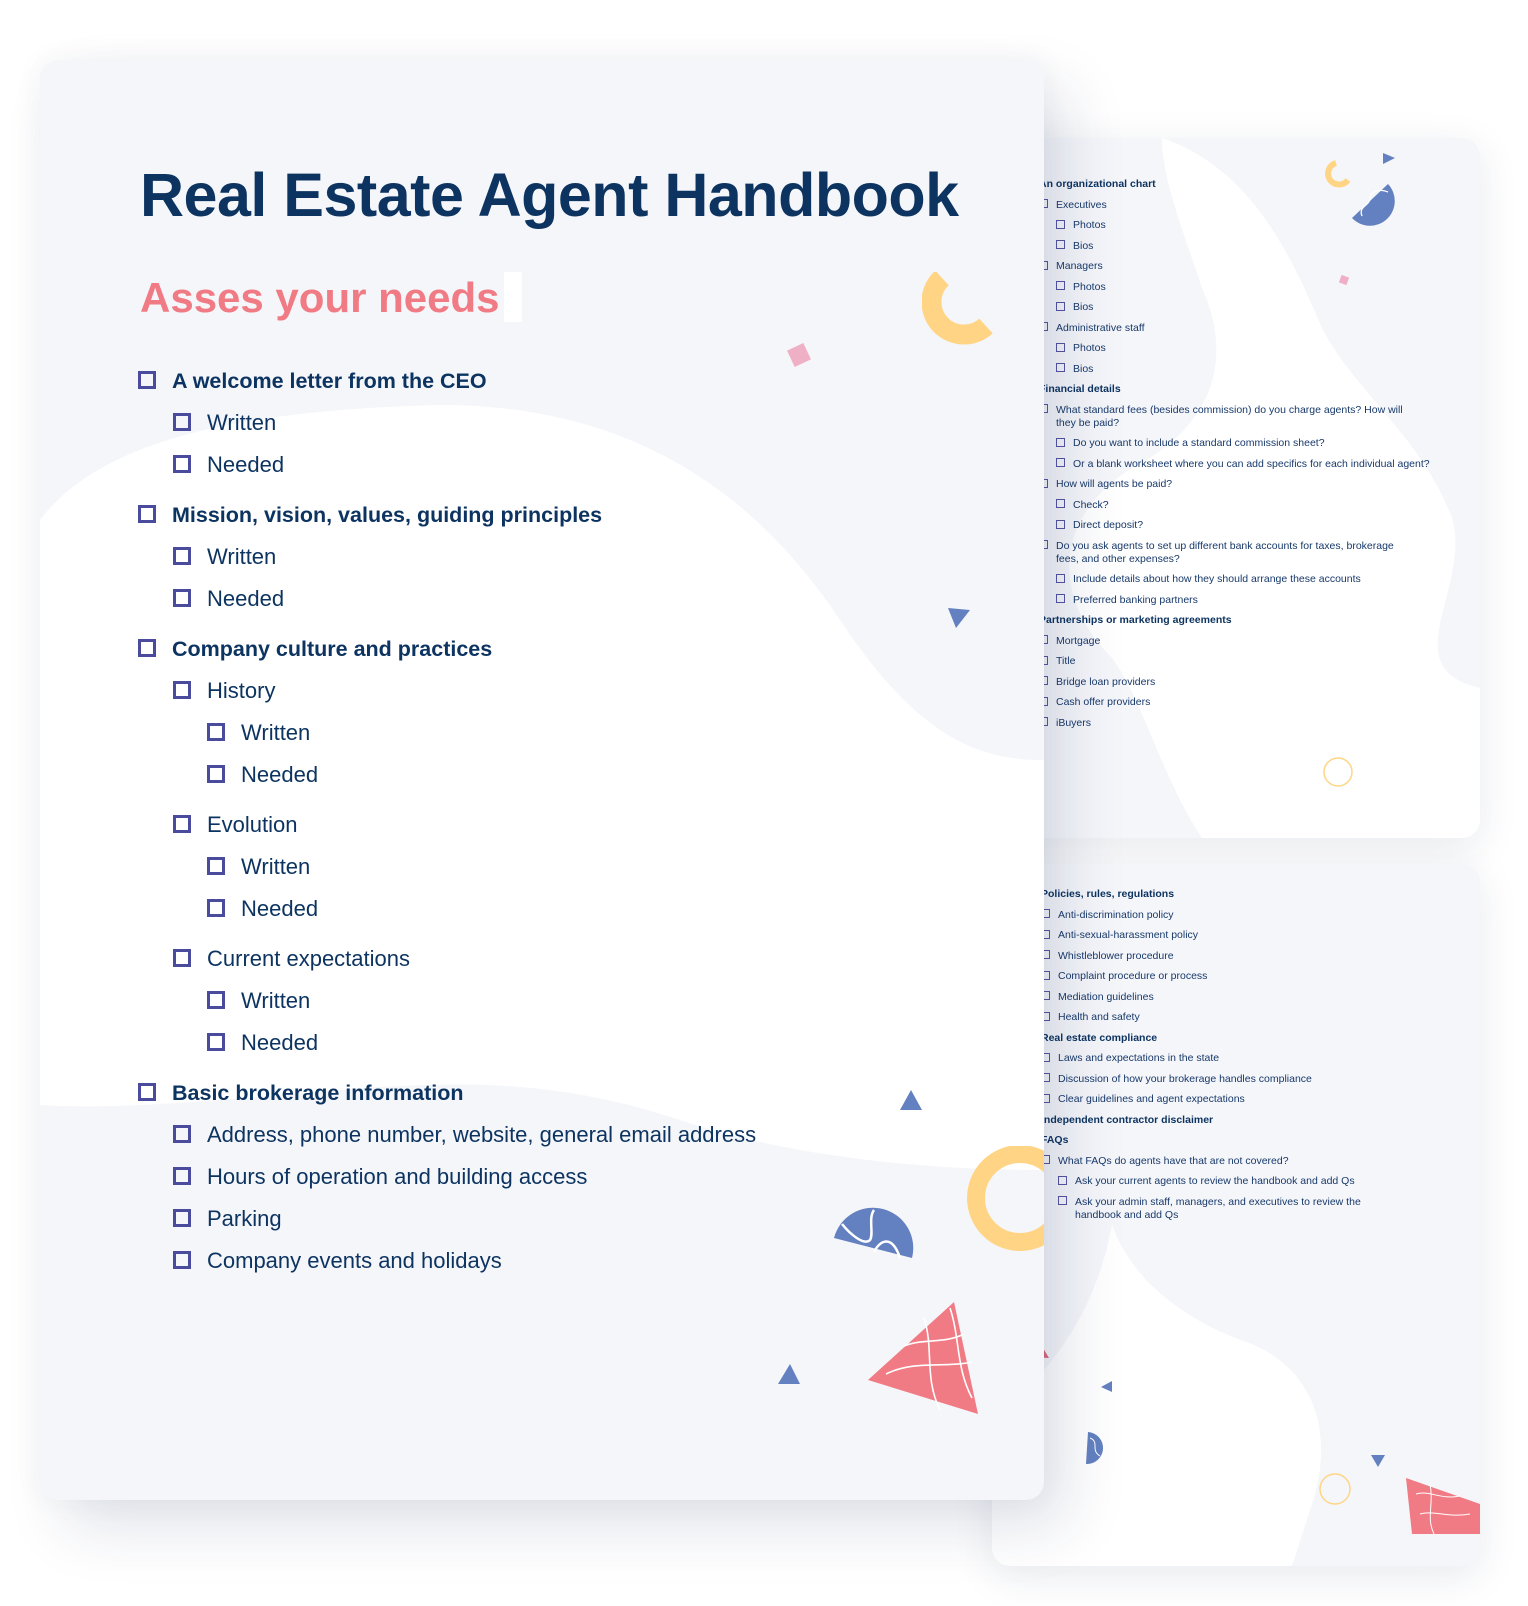 Image resolution: width=1528 pixels, height=1606 pixels. What do you see at coordinates (1242, 184) in the screenshot?
I see `checklist-section: An organizational chart` at bounding box center [1242, 184].